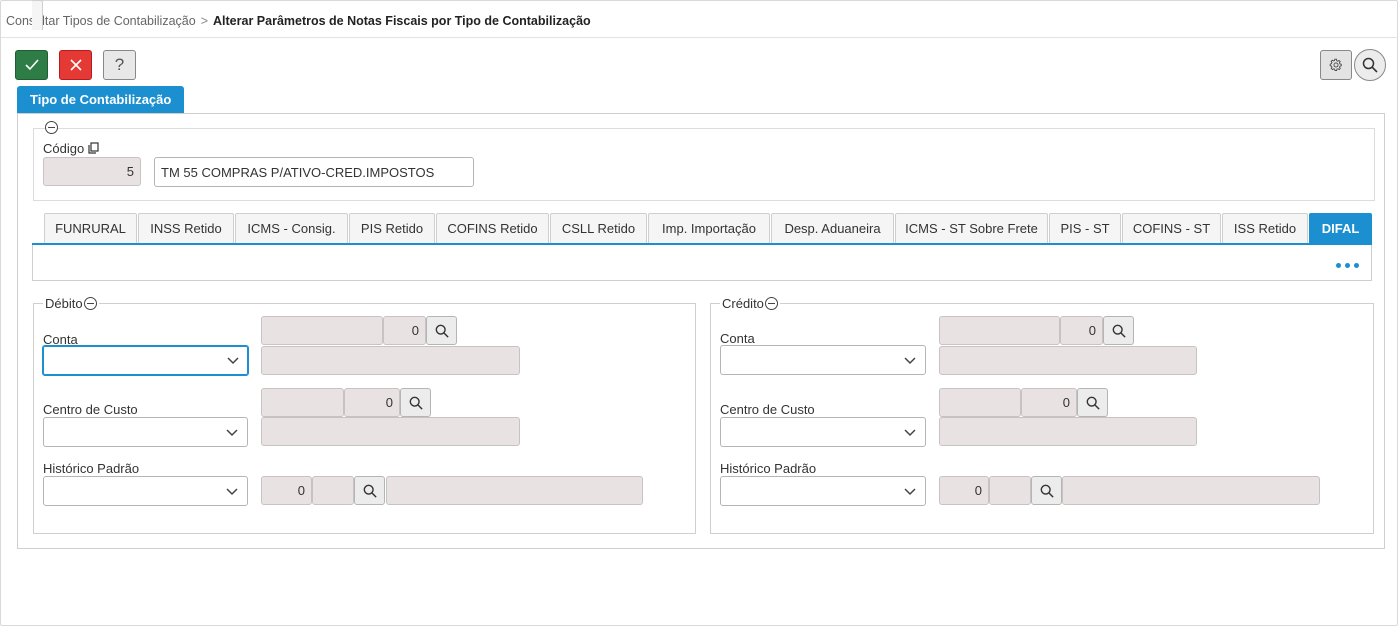  Describe the element at coordinates (823, 360) in the screenshot. I see `credito-conta-select` at that location.